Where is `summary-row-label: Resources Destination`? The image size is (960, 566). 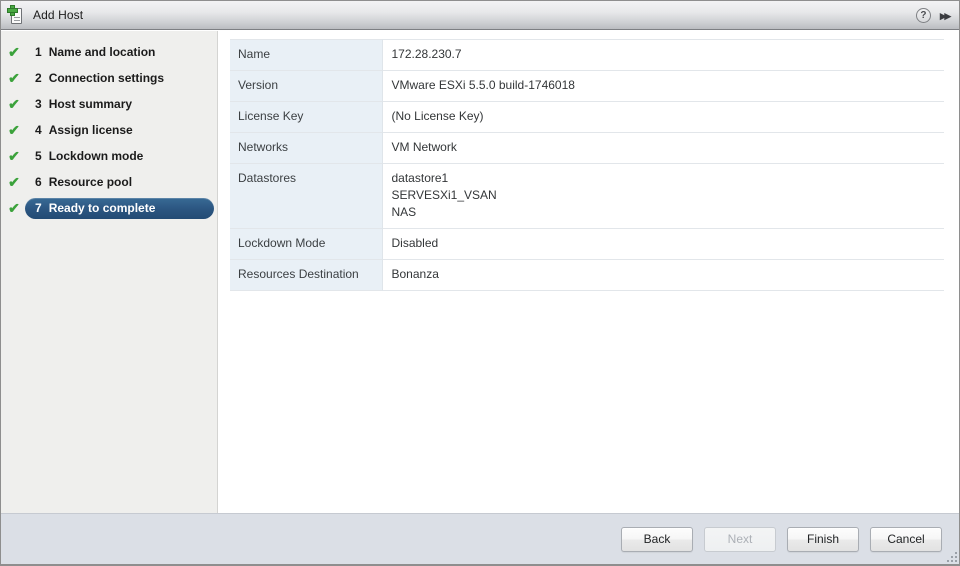 summary-row-label: Resources Destination is located at coordinates (306, 275).